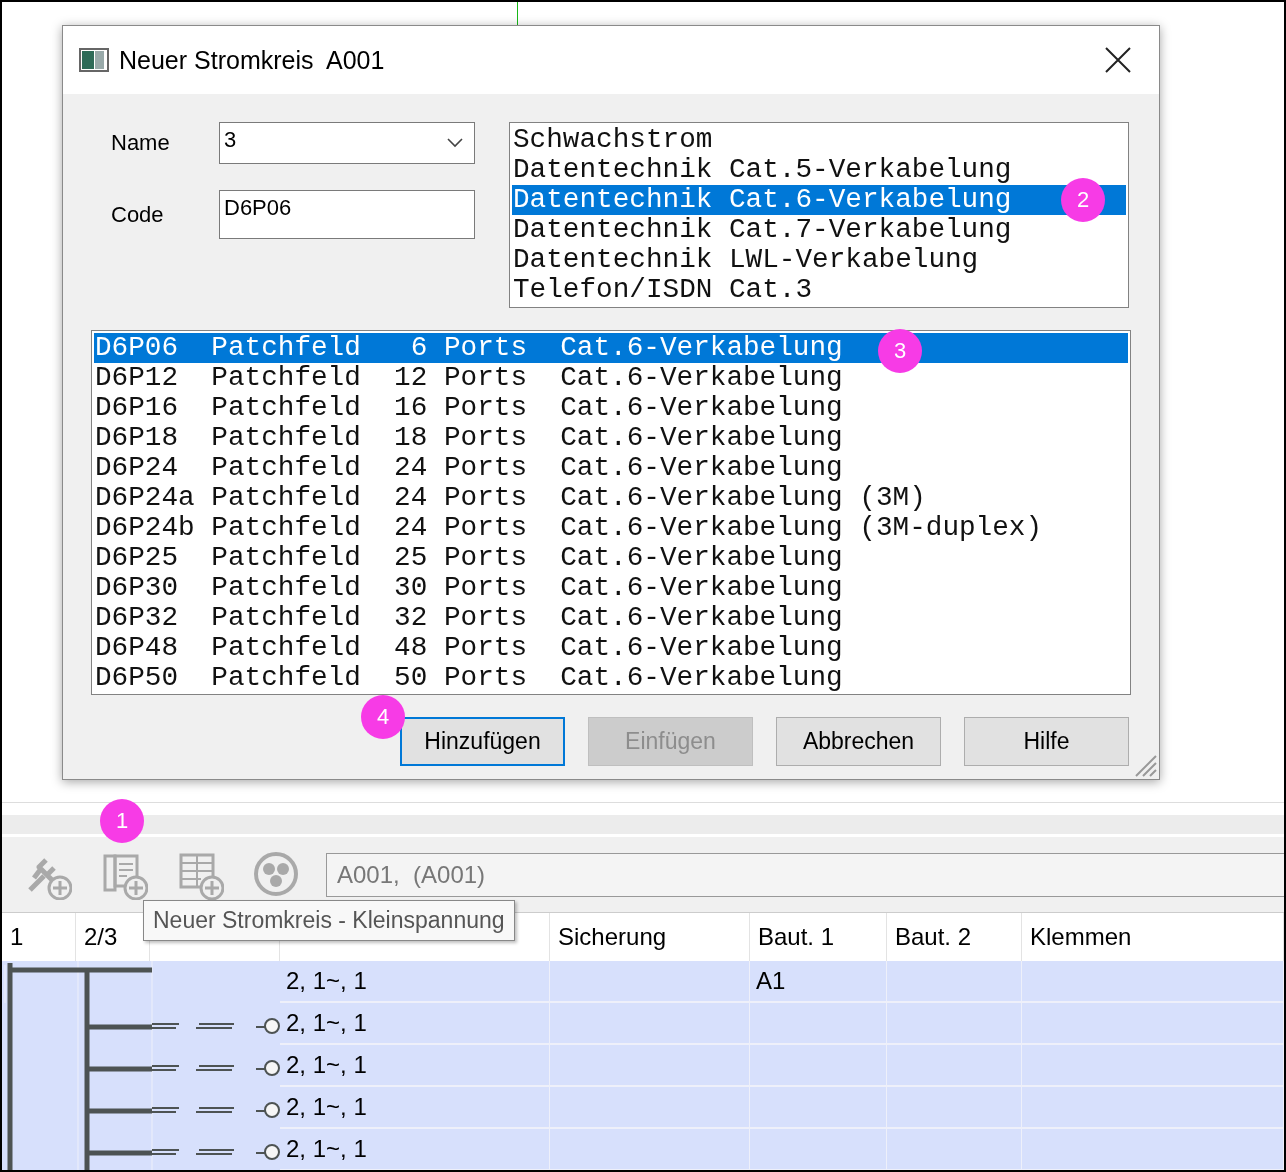  What do you see at coordinates (122, 820) in the screenshot?
I see `step-number-badge: 1` at bounding box center [122, 820].